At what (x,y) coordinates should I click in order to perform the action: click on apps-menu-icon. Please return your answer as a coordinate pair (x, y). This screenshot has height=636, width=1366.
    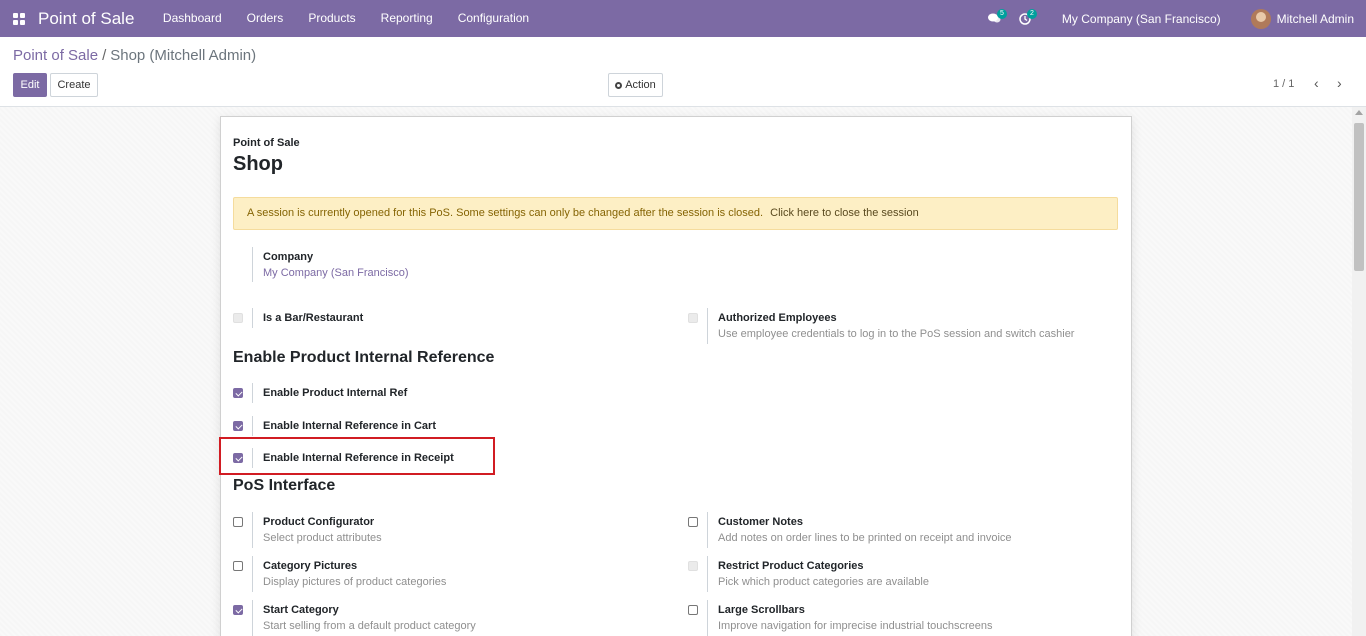
    Looking at the image, I should click on (19, 18).